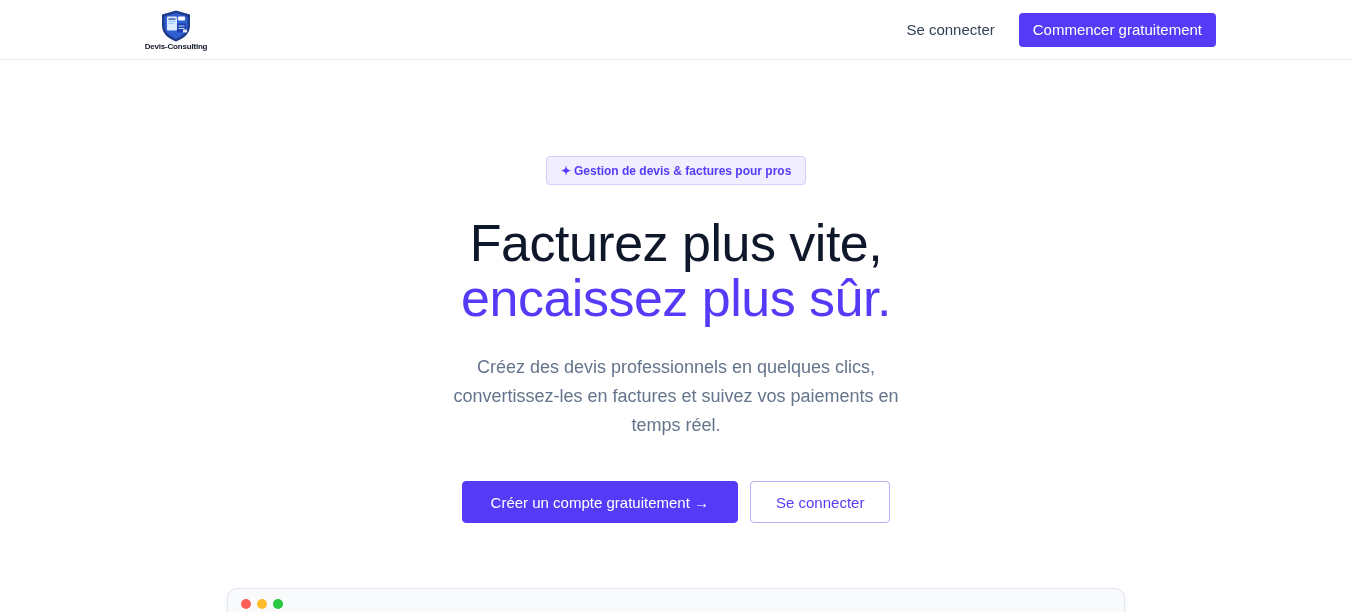 The height and width of the screenshot is (612, 1352). What do you see at coordinates (599, 502) in the screenshot?
I see `create-account-button: Créer un compte gratuitement →` at bounding box center [599, 502].